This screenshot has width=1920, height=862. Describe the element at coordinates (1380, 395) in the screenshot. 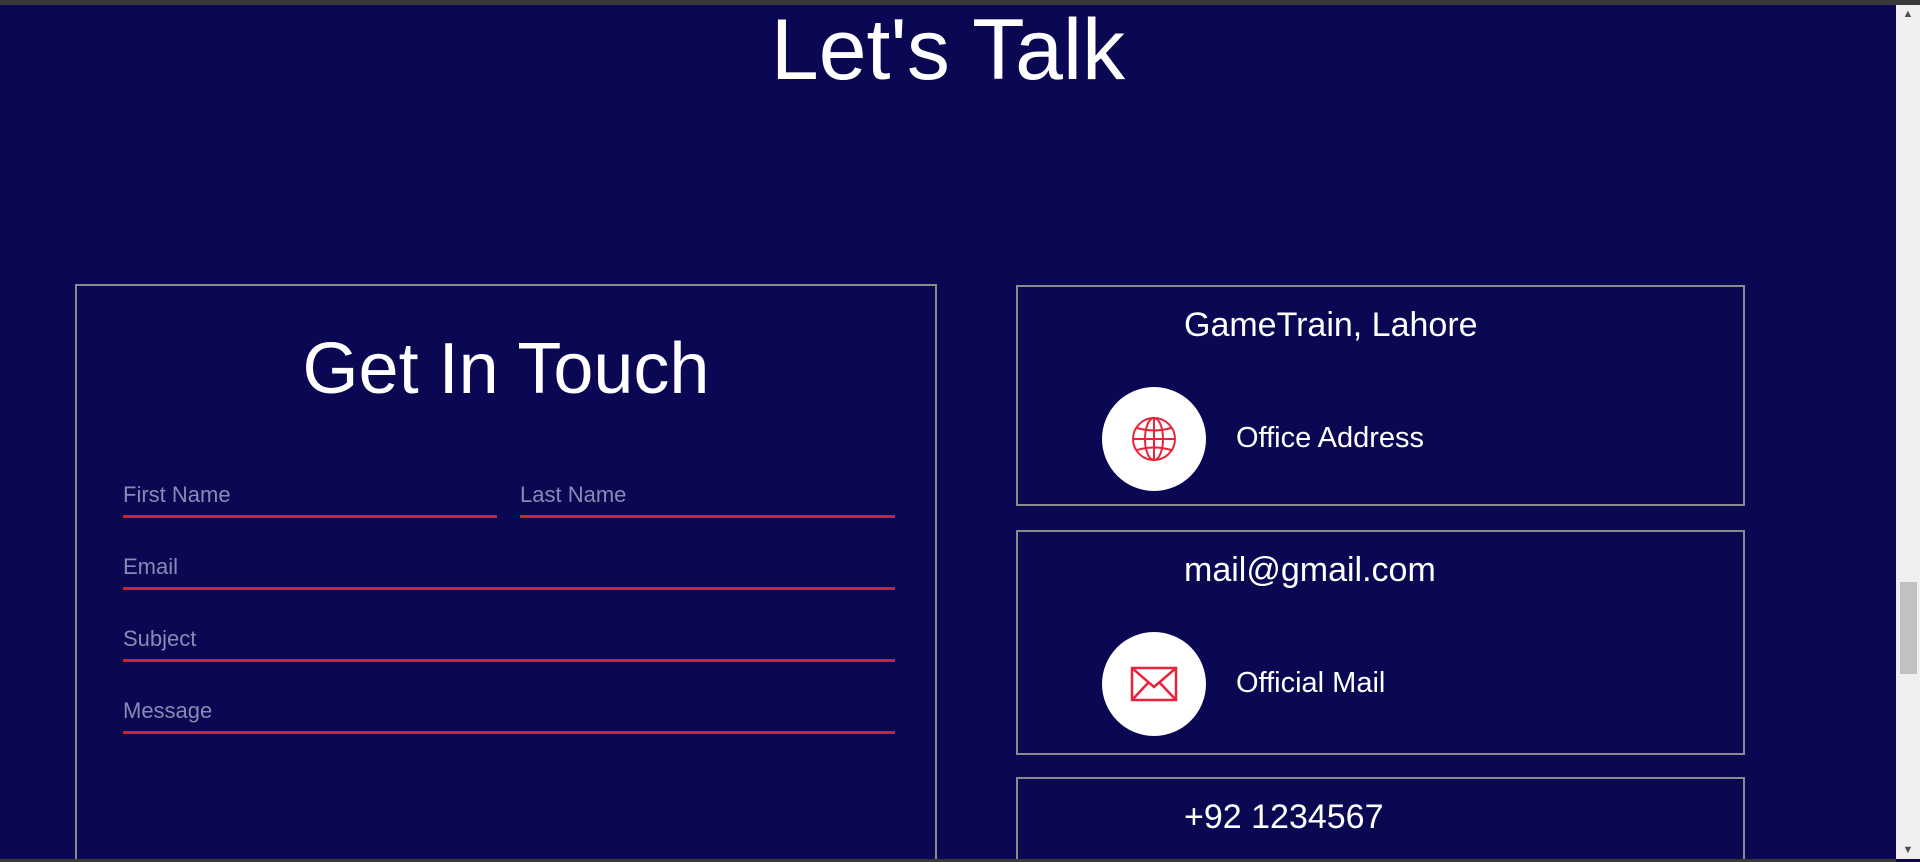

I see `office-address-card: GameTrain, Lahore Office Address` at that location.